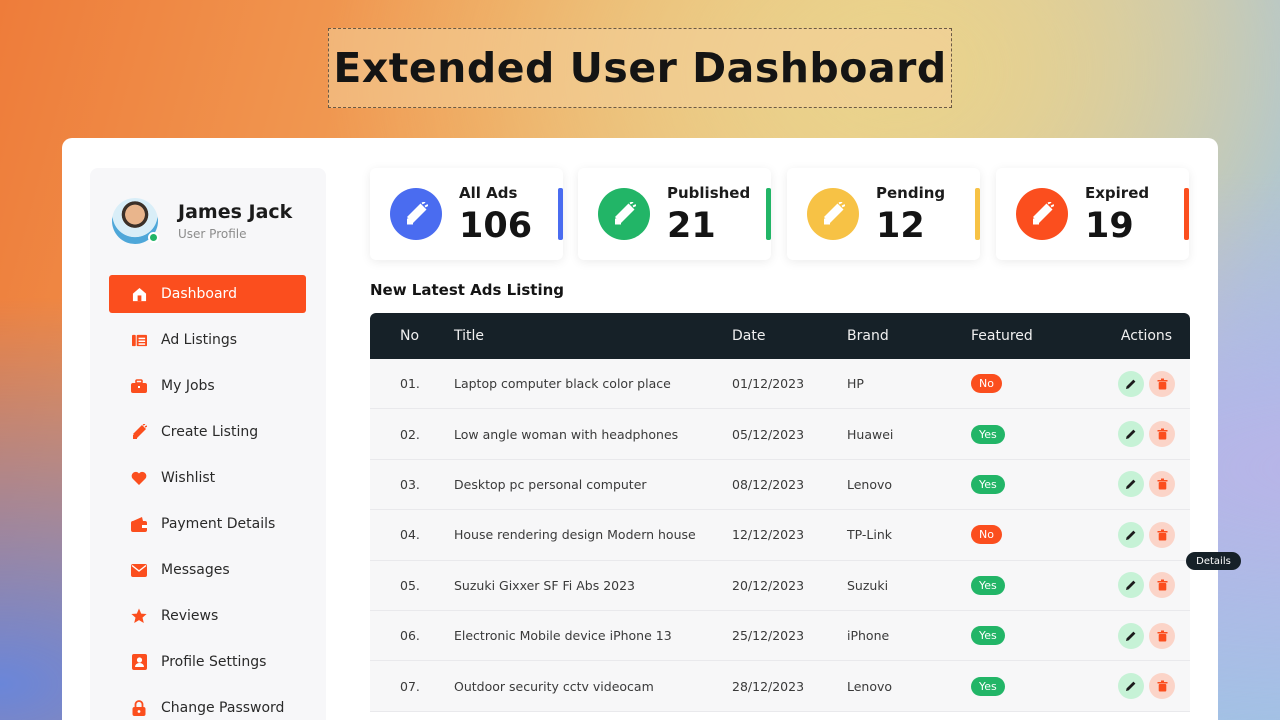 The width and height of the screenshot is (1280, 720). I want to click on section-title: New Latest Ads Listing, so click(467, 290).